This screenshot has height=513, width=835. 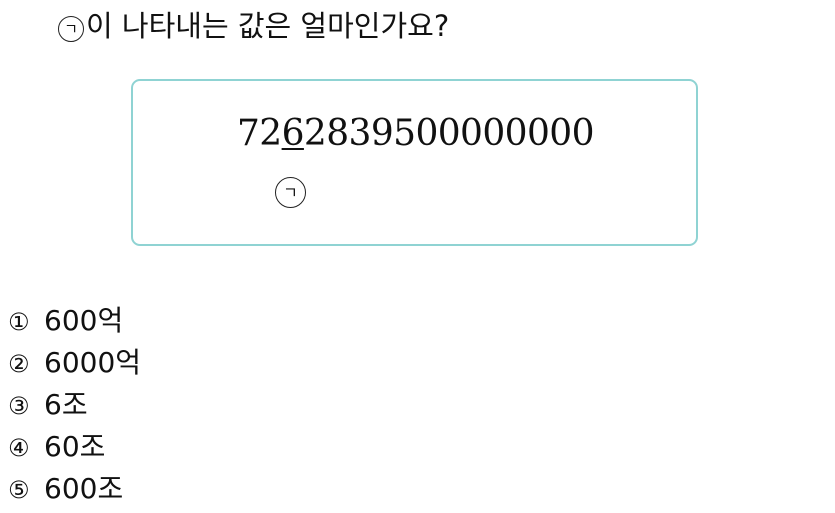 I want to click on choice-label: 6000억, so click(x=93, y=362).